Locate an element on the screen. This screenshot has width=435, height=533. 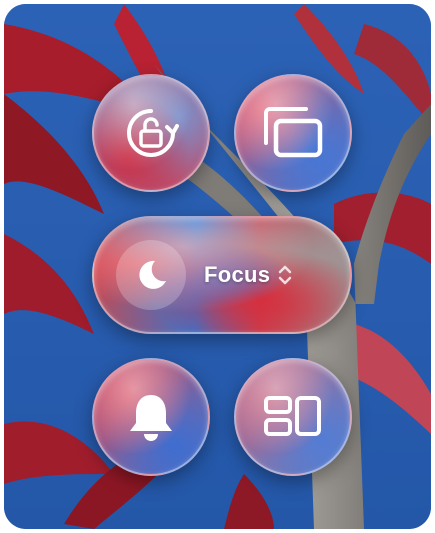
stage-manager-icon is located at coordinates (292, 416).